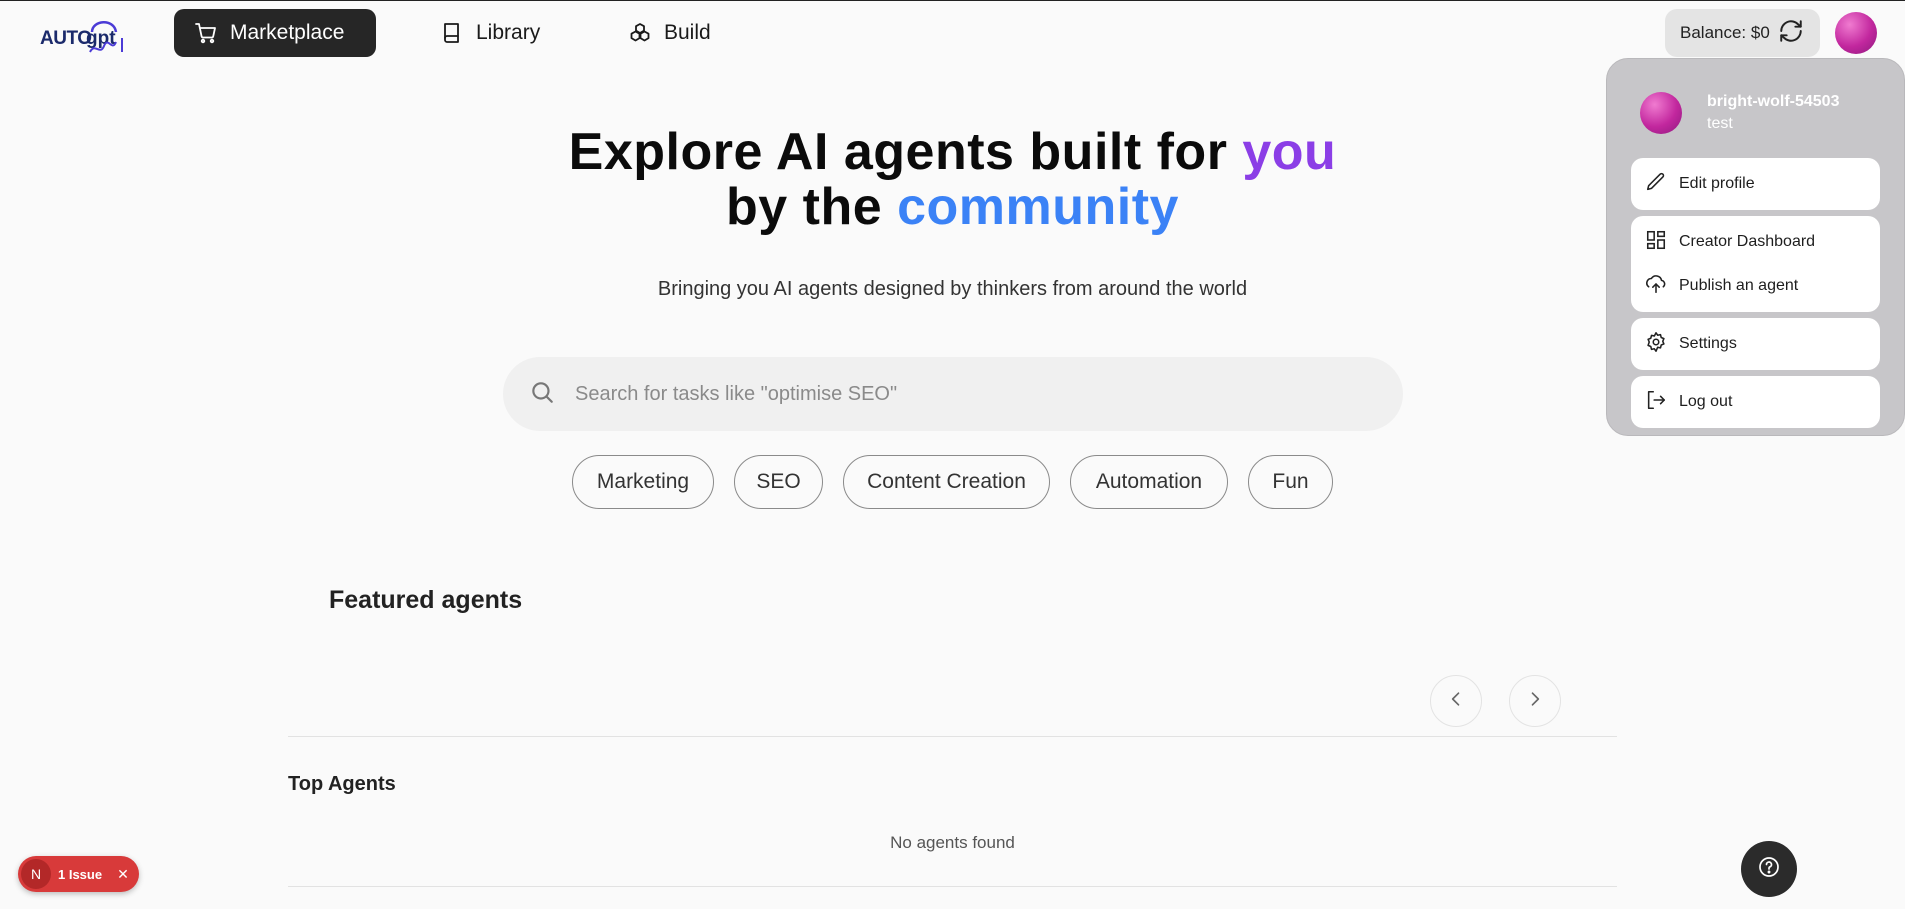 Image resolution: width=1905 pixels, height=909 pixels. I want to click on help-icon, so click(1769, 869).